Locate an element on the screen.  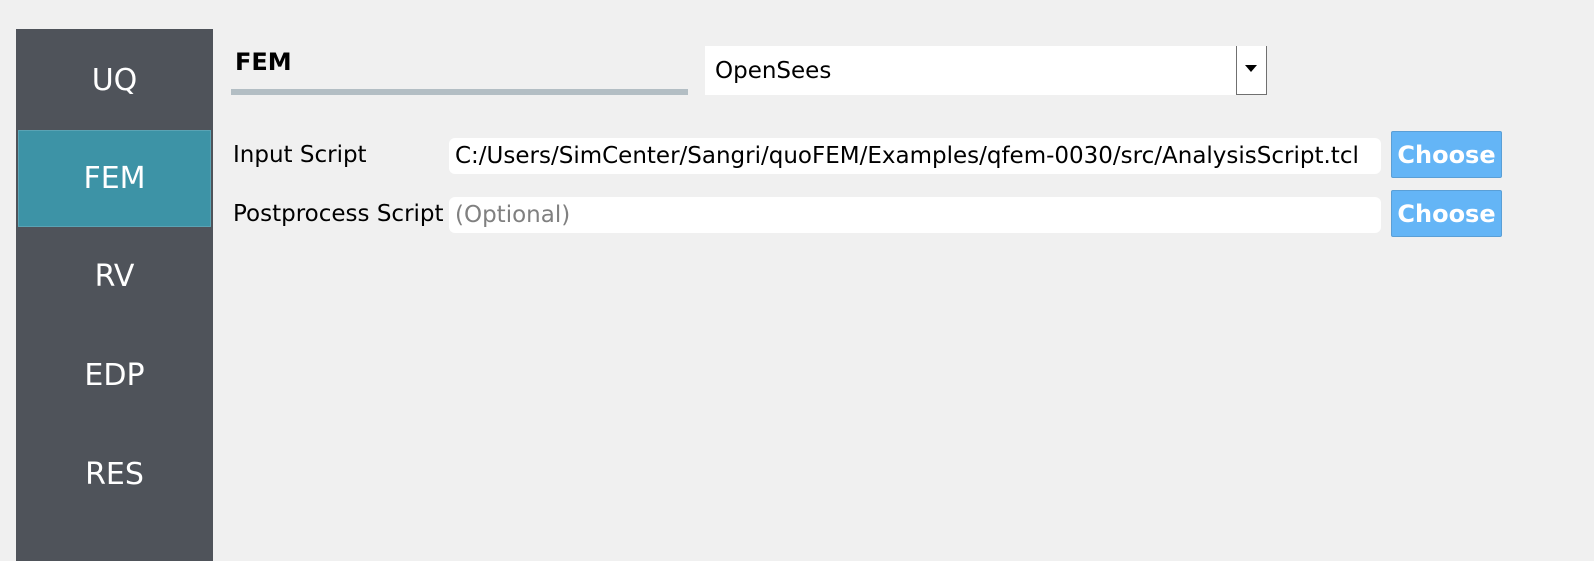
section-title: FEM is located at coordinates (263, 62).